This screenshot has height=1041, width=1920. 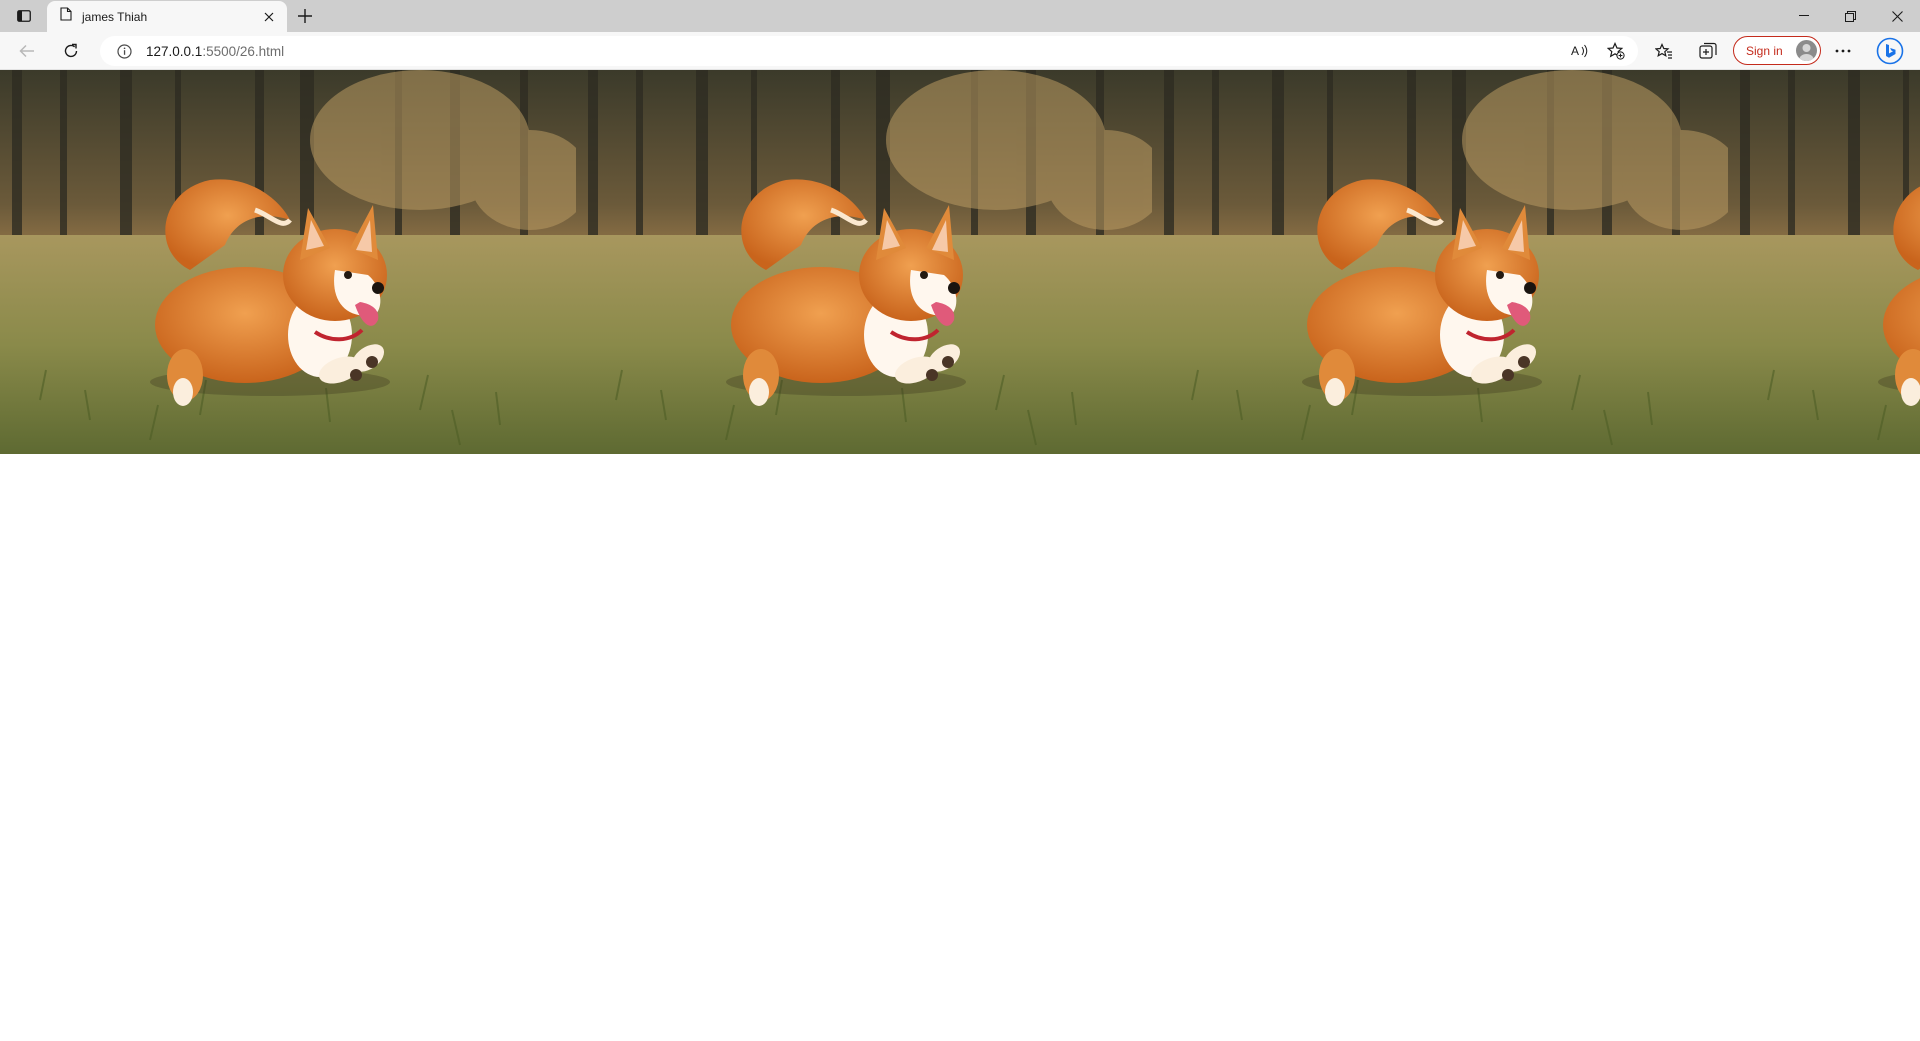 What do you see at coordinates (115, 16) in the screenshot?
I see `tab-title: james Thiah` at bounding box center [115, 16].